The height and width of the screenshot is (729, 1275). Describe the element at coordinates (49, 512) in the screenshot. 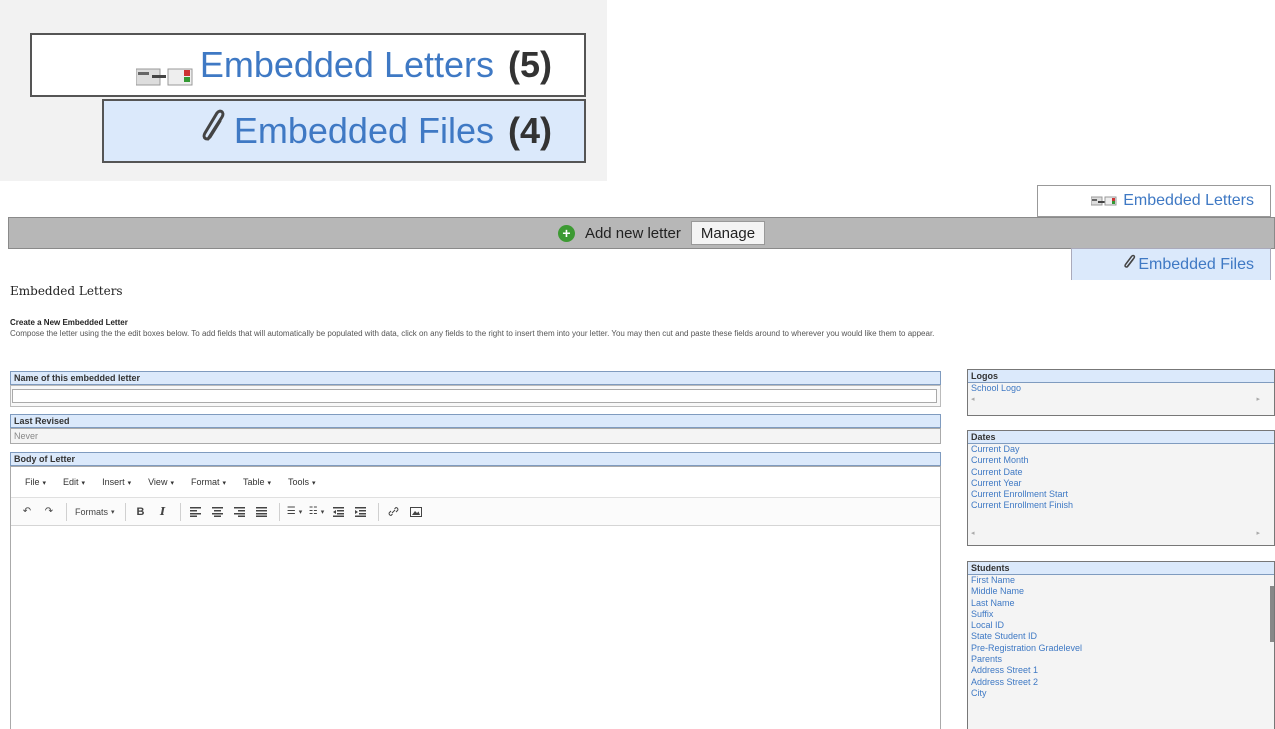

I see `redo-icon: ↷` at that location.